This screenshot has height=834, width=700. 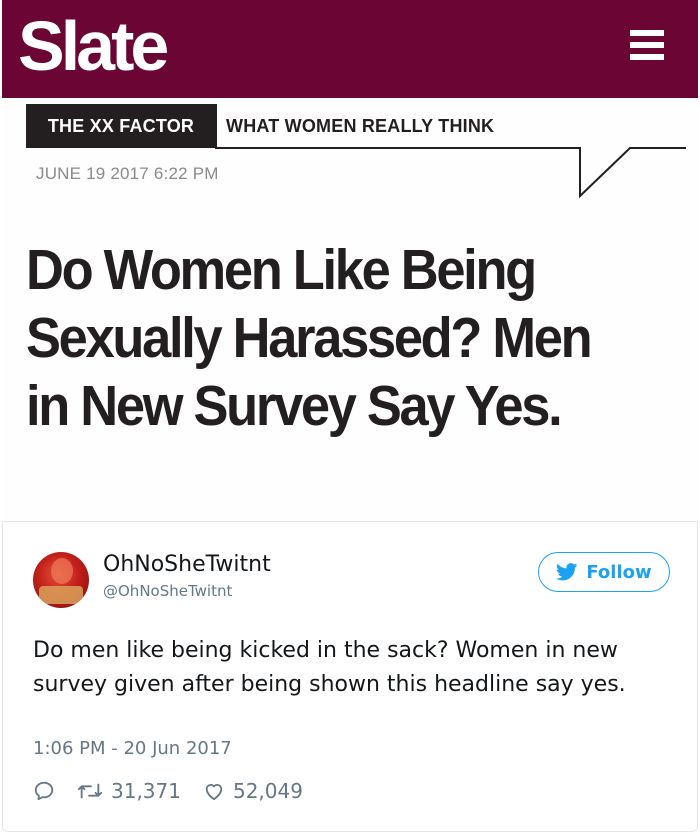 I want to click on retweet-count: 31,371, so click(x=146, y=791).